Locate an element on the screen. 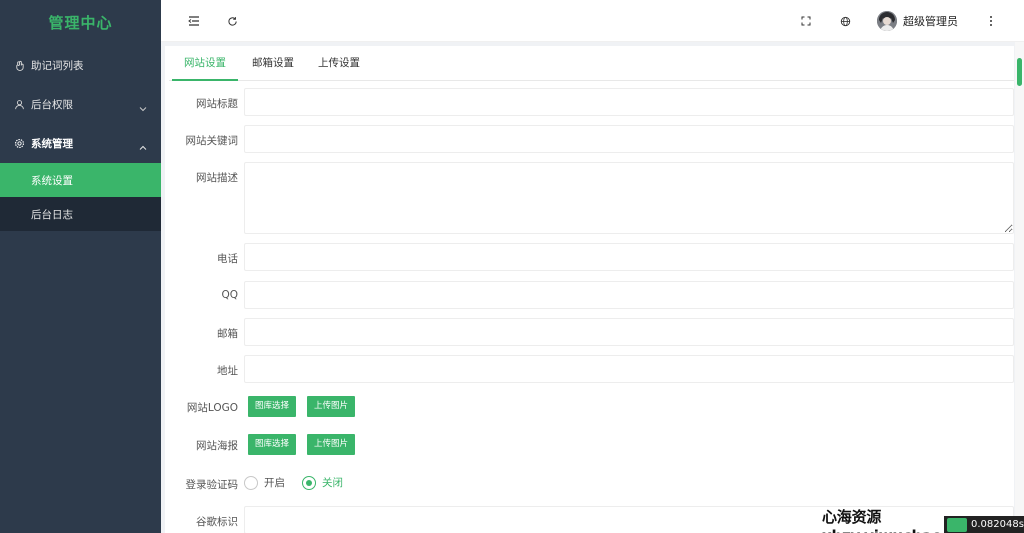 The height and width of the screenshot is (533, 1024). form-row-qq: QQ is located at coordinates (589, 295).